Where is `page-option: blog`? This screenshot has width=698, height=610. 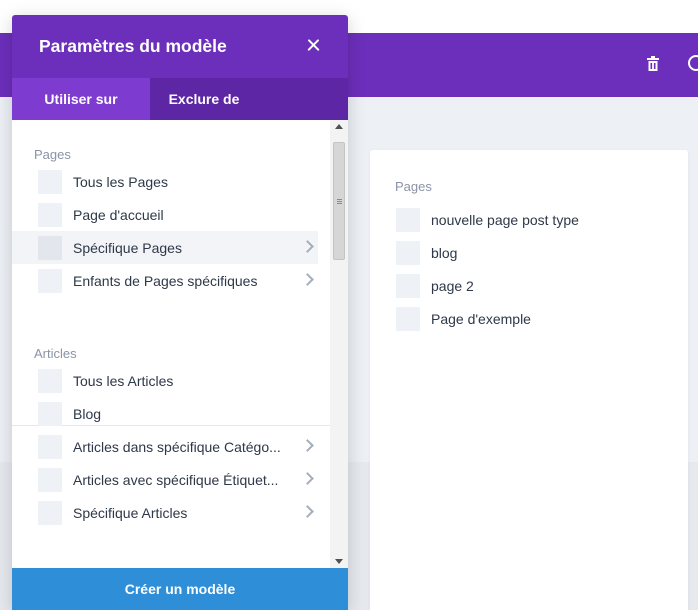
page-option: blog is located at coordinates (529, 252).